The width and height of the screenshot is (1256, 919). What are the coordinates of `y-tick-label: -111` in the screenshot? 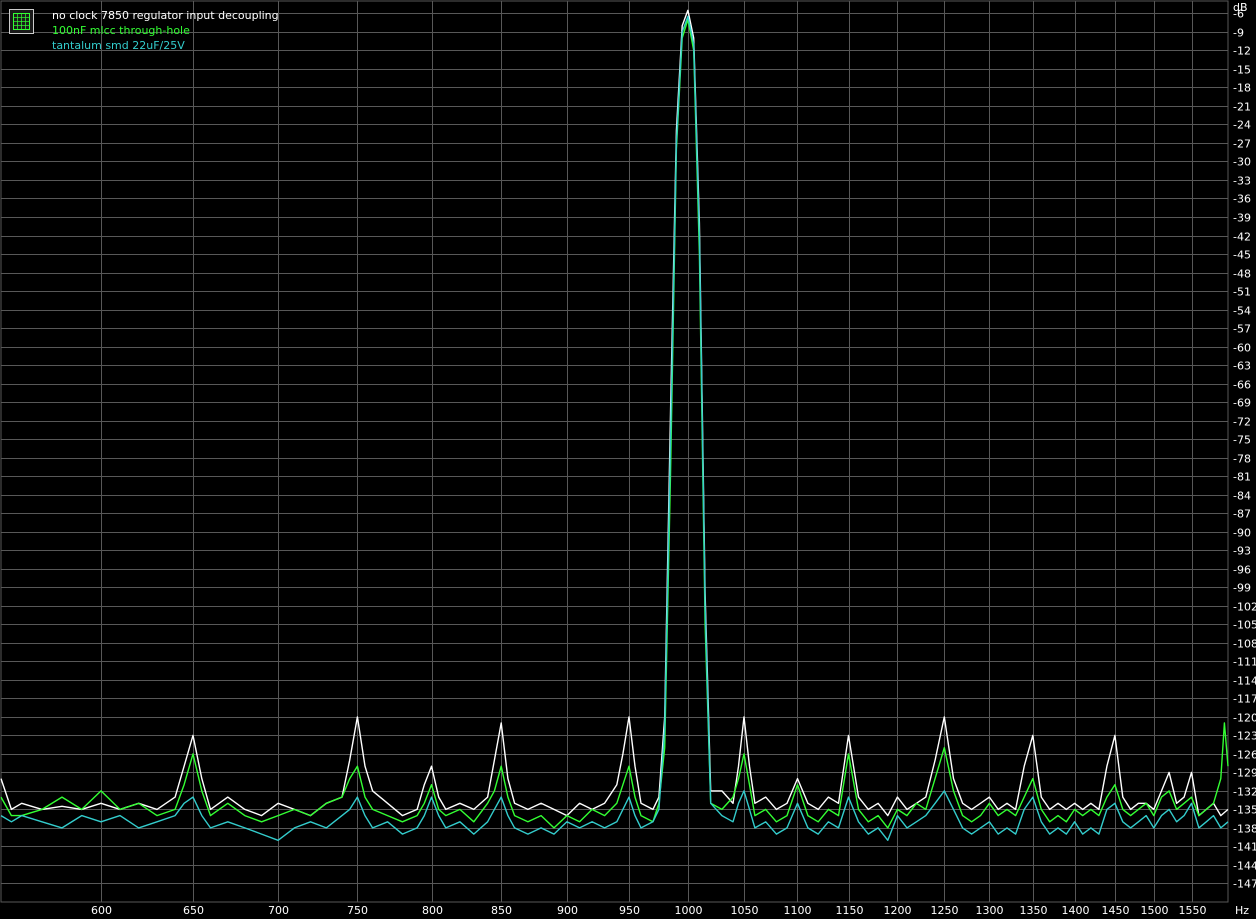 It's located at (1244, 662).